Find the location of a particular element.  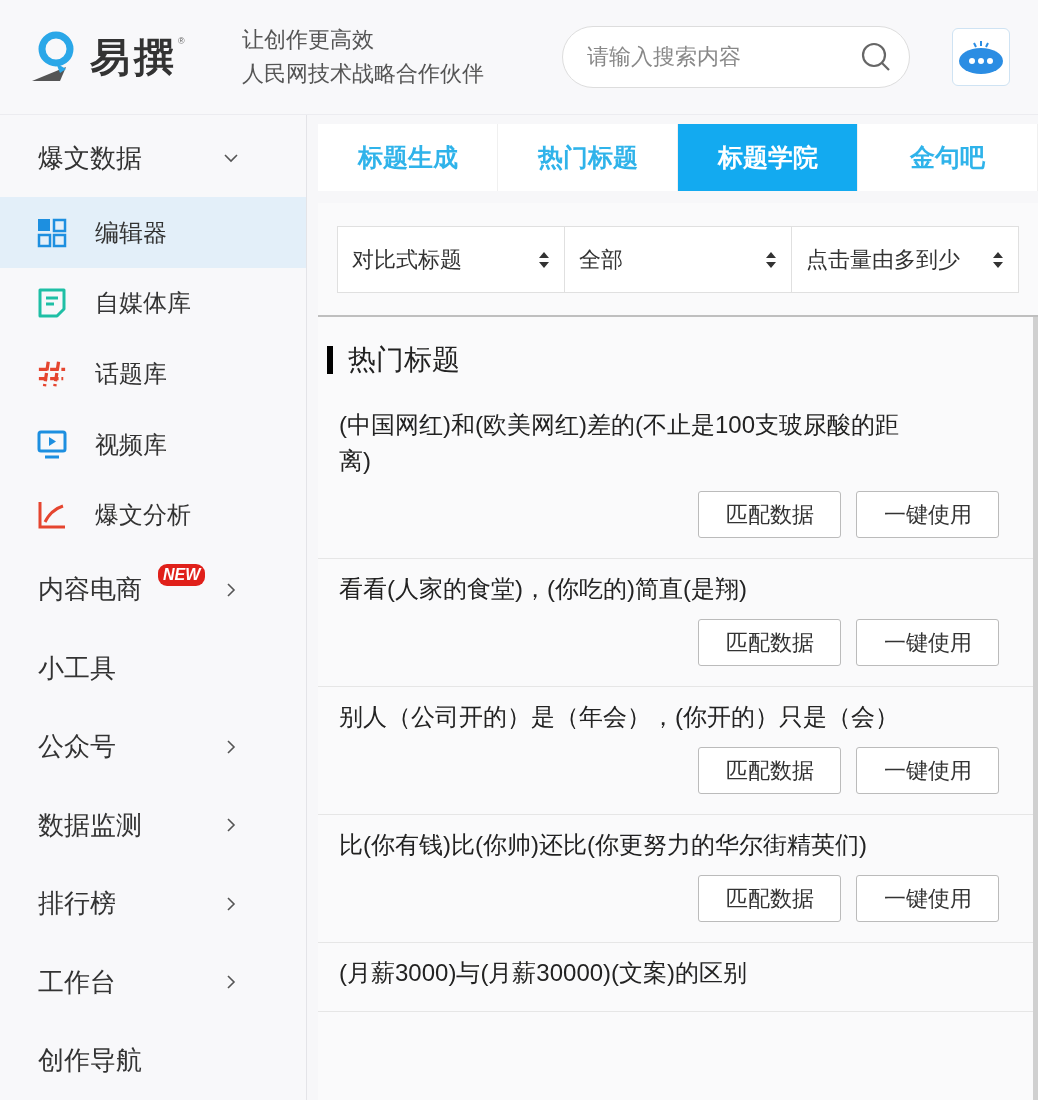

note-icon is located at coordinates (52, 303).